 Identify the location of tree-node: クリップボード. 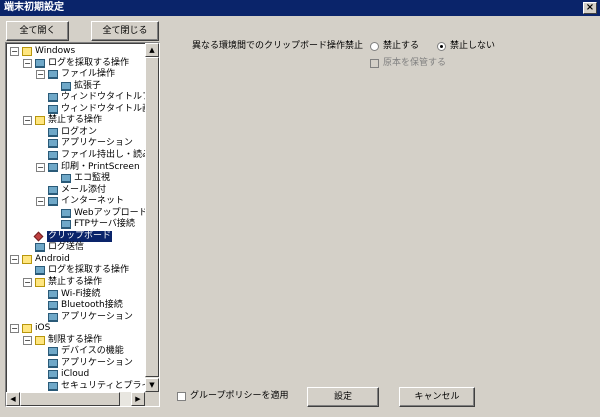
(77, 236).